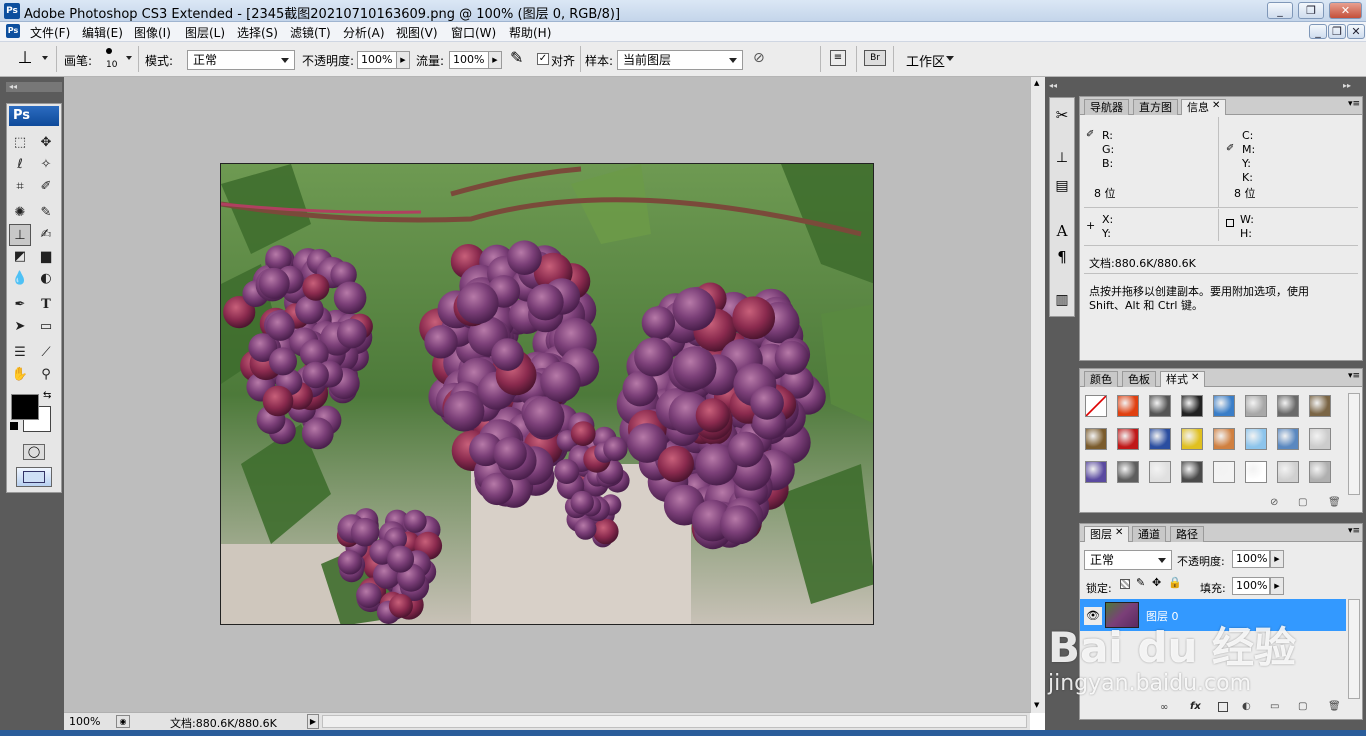 The width and height of the screenshot is (1366, 736). Describe the element at coordinates (1062, 259) in the screenshot. I see `paragraph-icon: ¶` at that location.